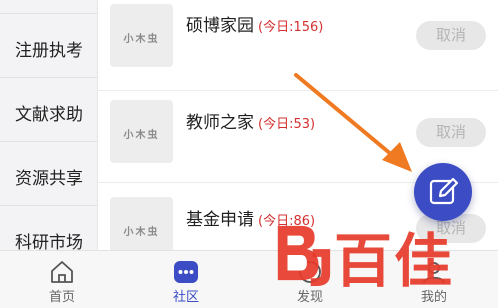 Image resolution: width=498 pixels, height=308 pixels. I want to click on tab-community: 社区, so click(186, 279).